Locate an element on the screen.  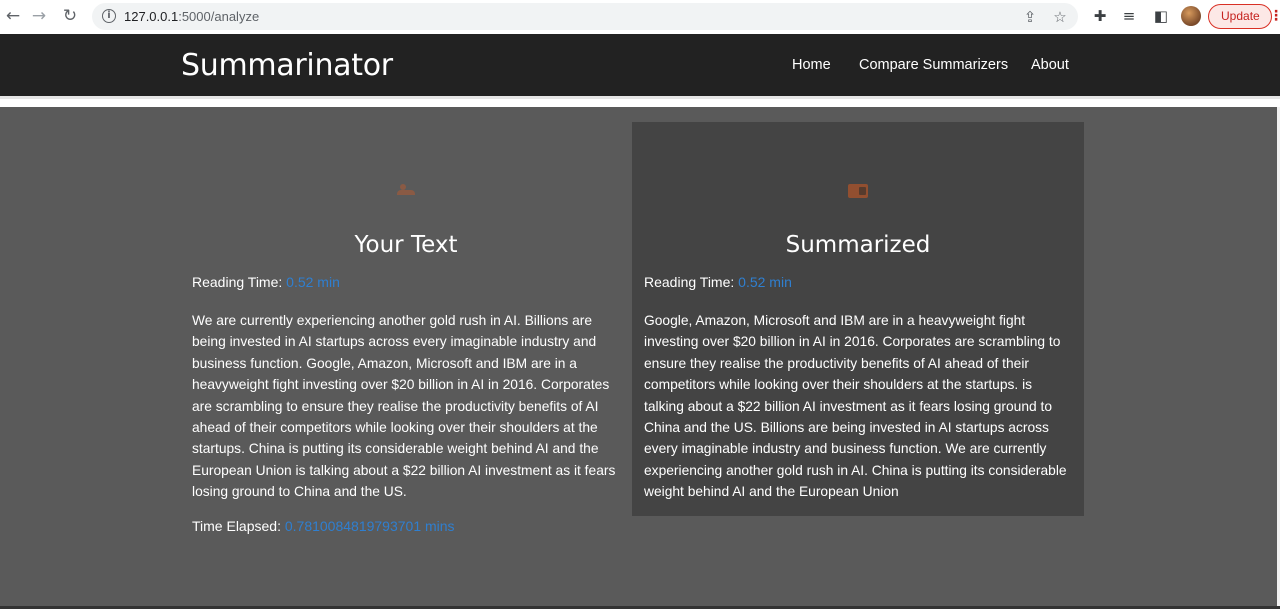
kebab-menu-icon: ⋮ is located at coordinates (1274, 17).